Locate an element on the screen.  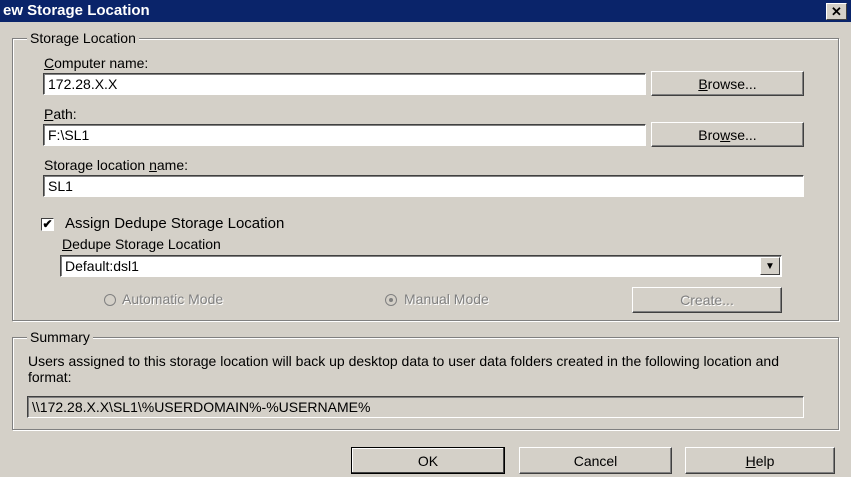
title-bar: ew Storage Location ✕ is located at coordinates (425, 11).